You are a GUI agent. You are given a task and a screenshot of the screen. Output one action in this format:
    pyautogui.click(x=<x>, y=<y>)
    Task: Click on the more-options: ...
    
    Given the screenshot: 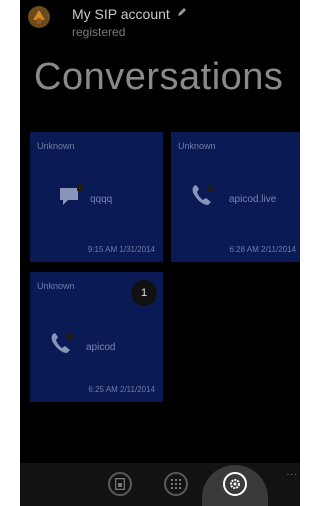 What is the action you would take?
    pyautogui.click(x=292, y=472)
    